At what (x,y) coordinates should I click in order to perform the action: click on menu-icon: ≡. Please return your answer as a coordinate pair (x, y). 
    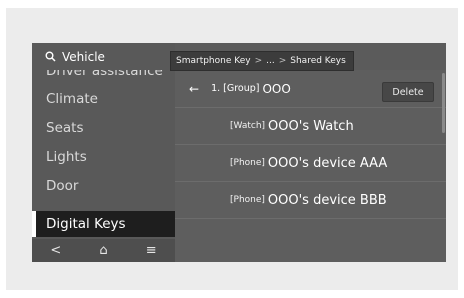
    Looking at the image, I should click on (151, 251).